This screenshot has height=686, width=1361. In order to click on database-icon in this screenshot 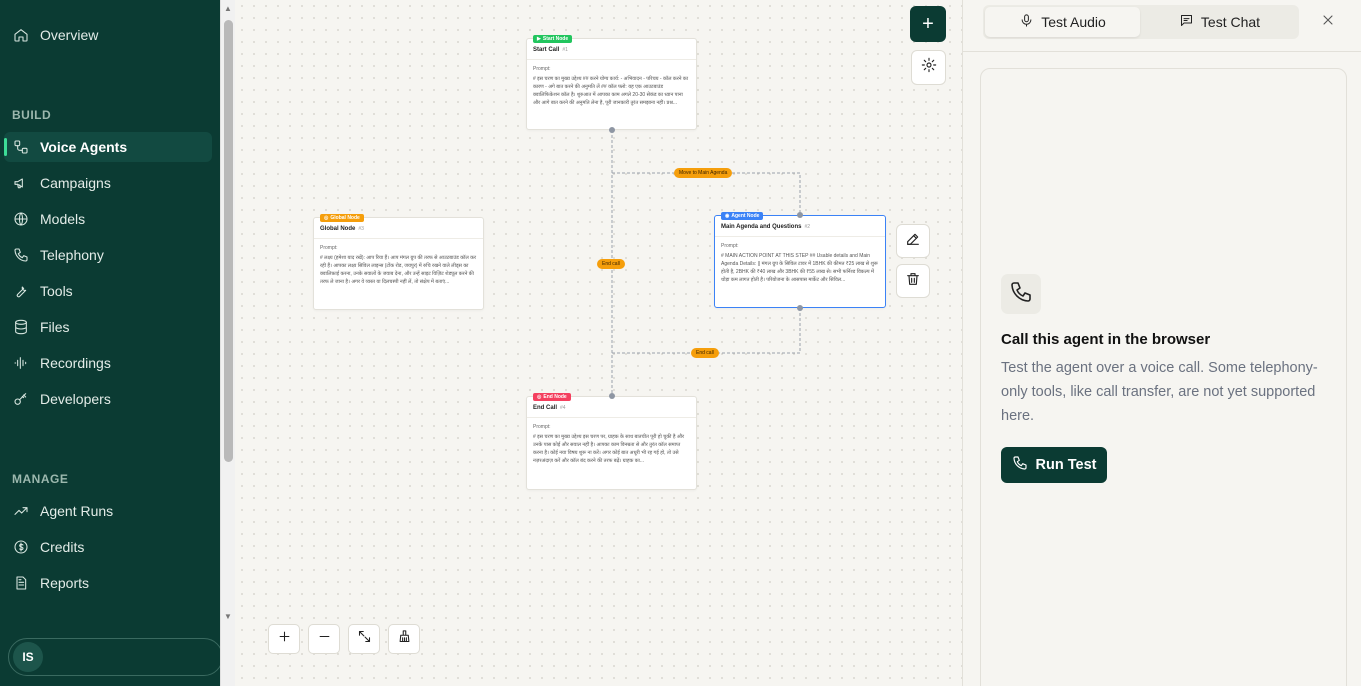, I will do `click(21, 327)`.